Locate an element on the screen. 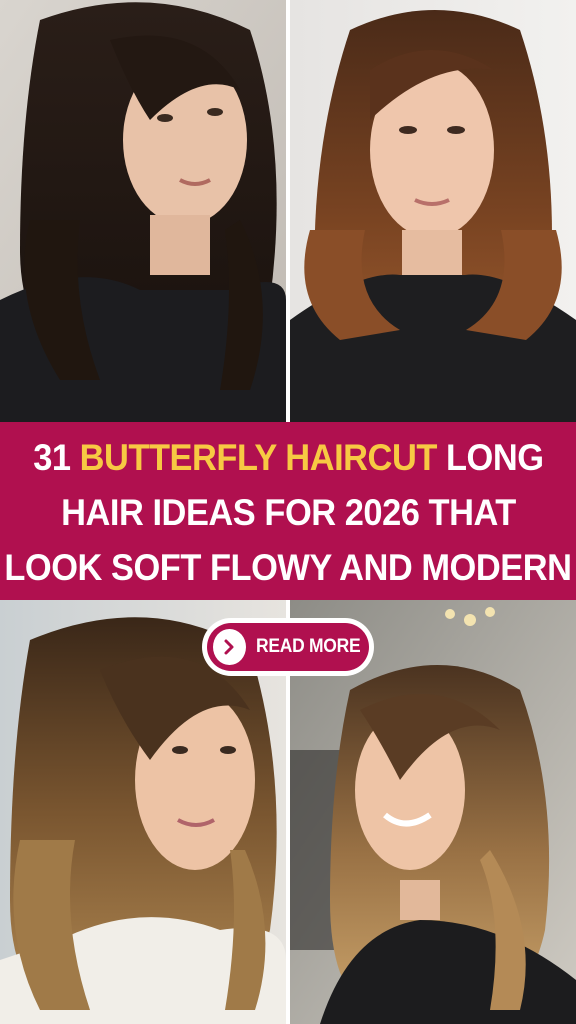 This screenshot has height=1024, width=576. chevron-right-icon is located at coordinates (229, 647).